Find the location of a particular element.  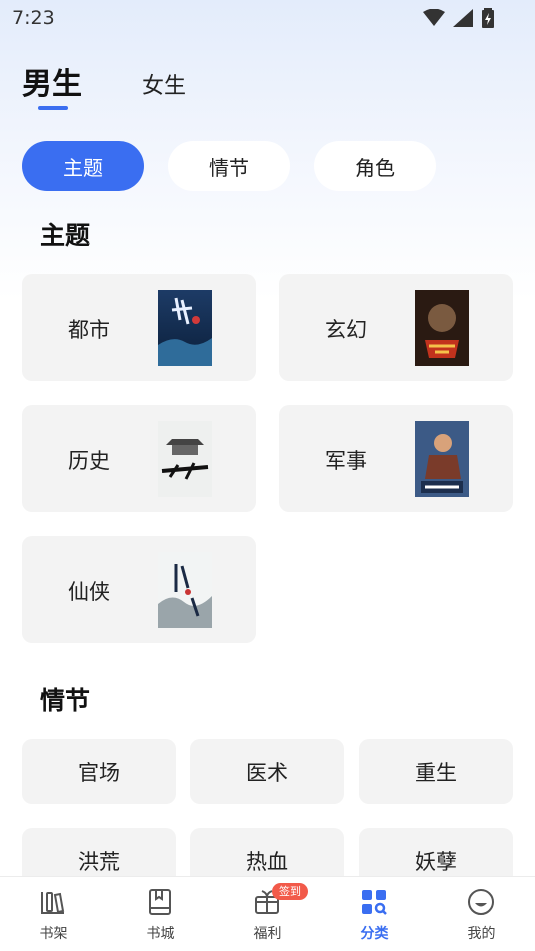

category-label: 军事 is located at coordinates (346, 461).